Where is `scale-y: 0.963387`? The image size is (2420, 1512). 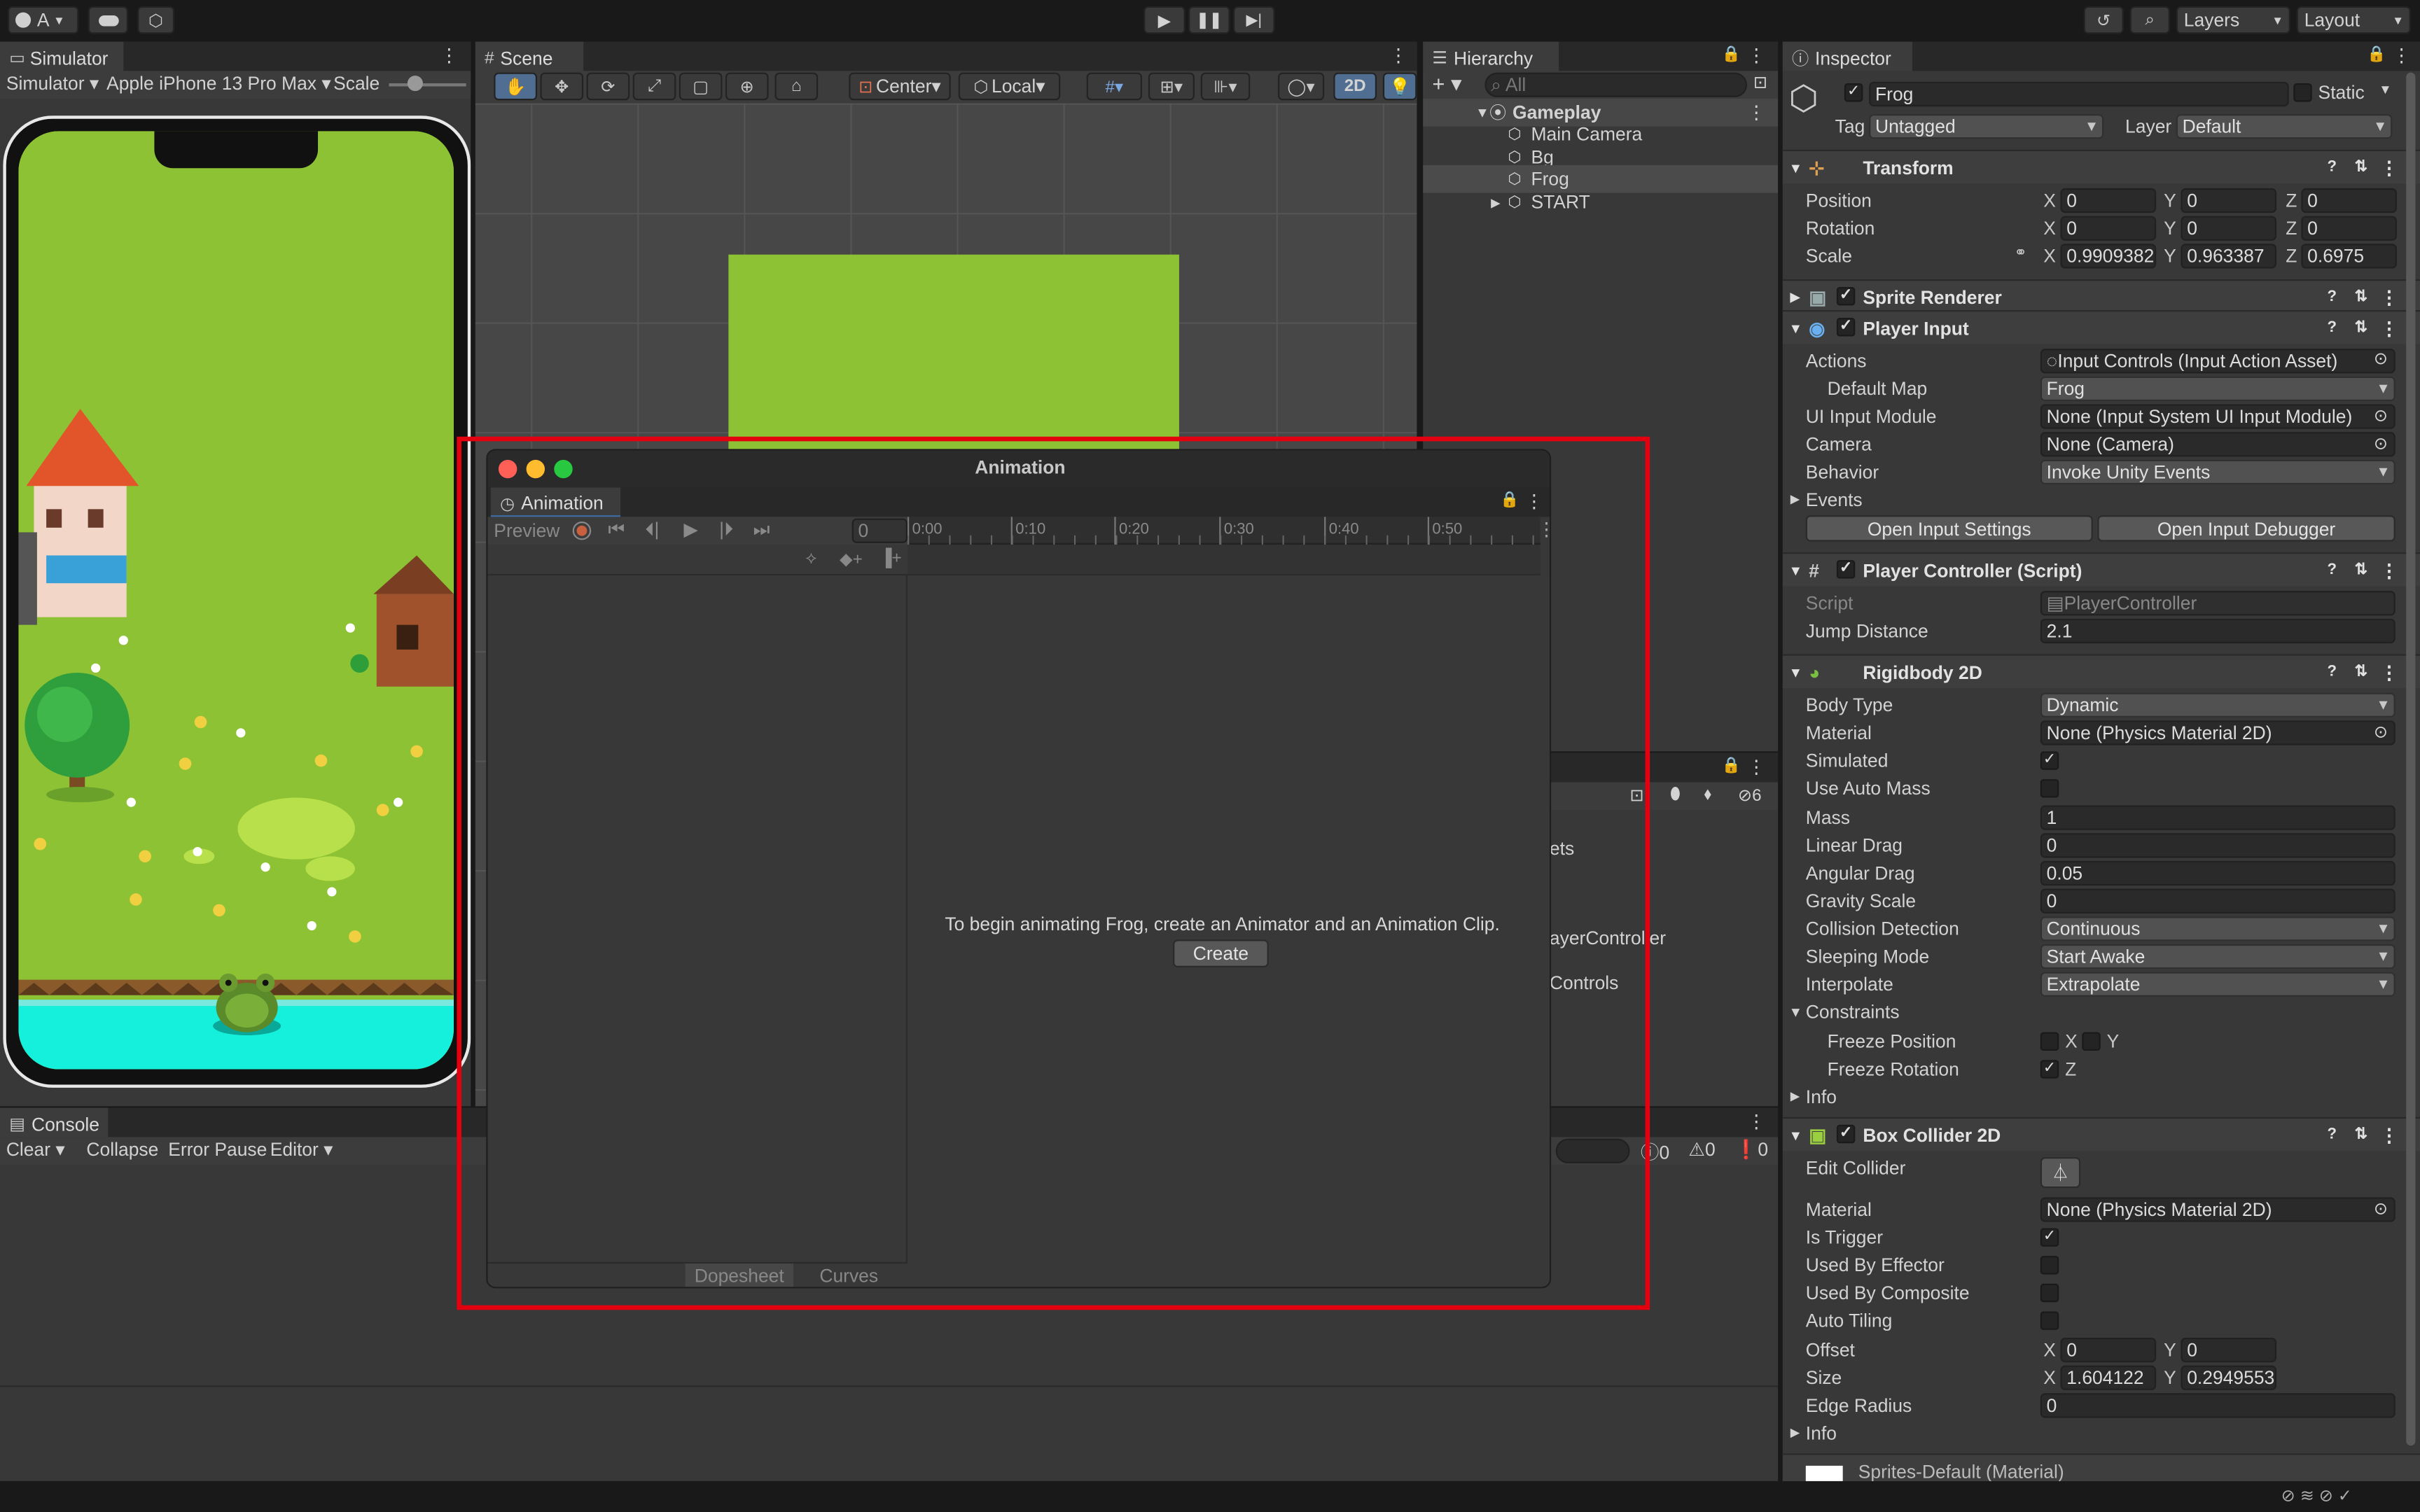 scale-y: 0.963387 is located at coordinates (2229, 256).